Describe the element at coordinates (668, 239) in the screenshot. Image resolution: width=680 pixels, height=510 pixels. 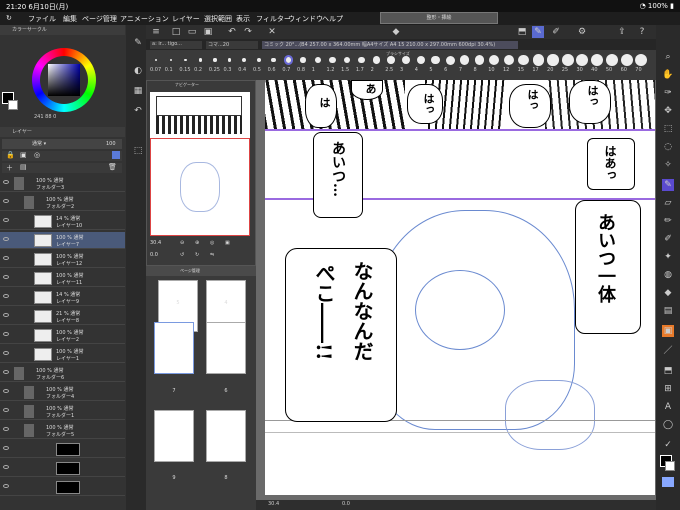
I see `brush-tool-icon: ✐` at that location.